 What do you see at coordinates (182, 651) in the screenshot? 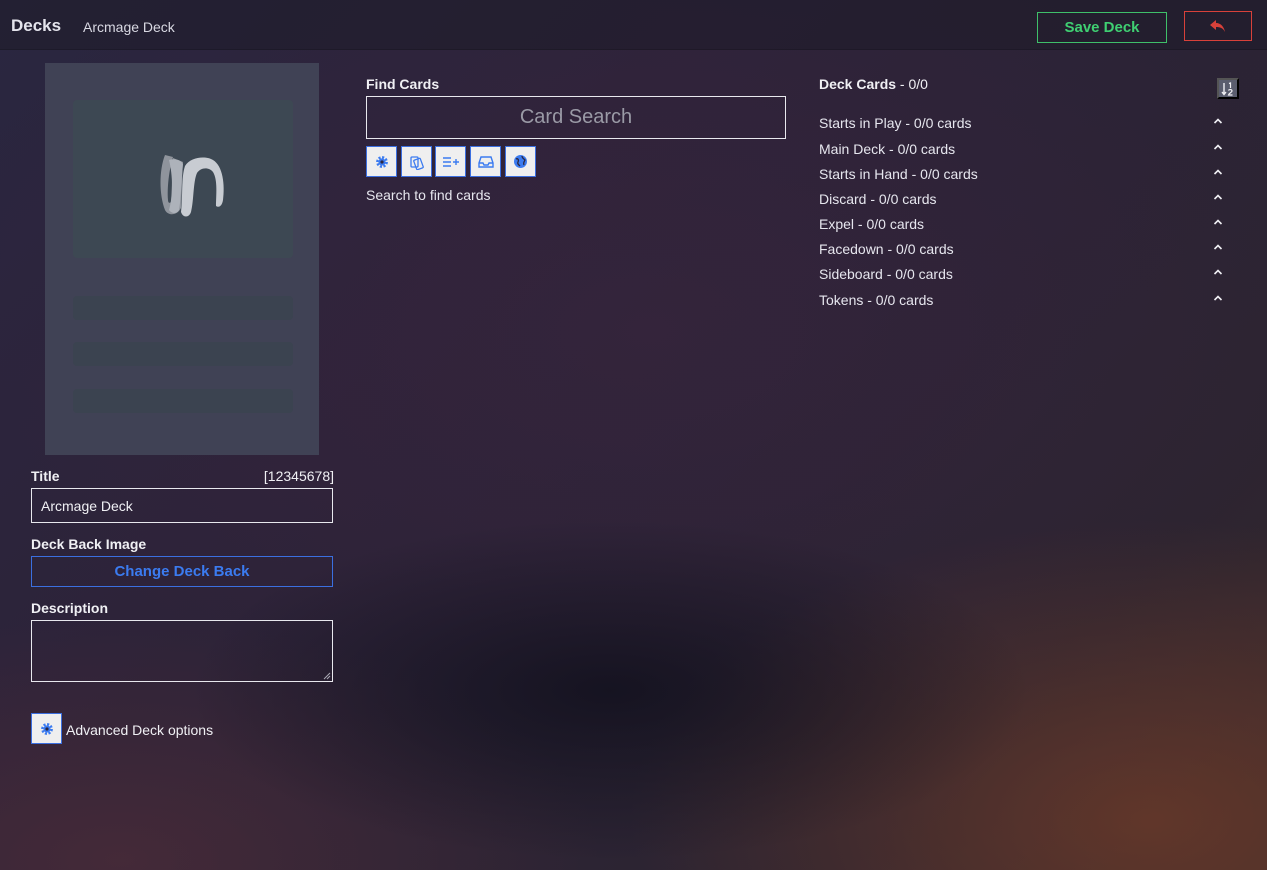
I see `description-textarea` at bounding box center [182, 651].